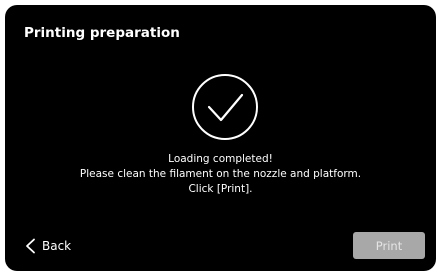 This screenshot has height=276, width=441. I want to click on back-label: Back, so click(57, 246).